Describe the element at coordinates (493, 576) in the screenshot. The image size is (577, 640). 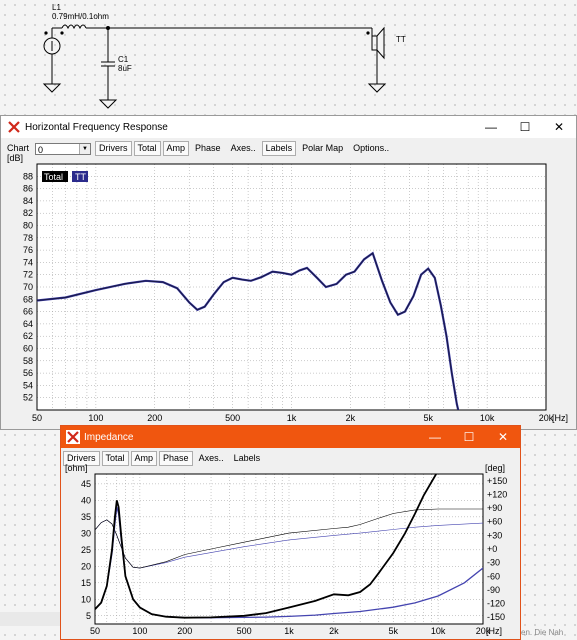
I see `y-right-tick-label: -60` at that location.